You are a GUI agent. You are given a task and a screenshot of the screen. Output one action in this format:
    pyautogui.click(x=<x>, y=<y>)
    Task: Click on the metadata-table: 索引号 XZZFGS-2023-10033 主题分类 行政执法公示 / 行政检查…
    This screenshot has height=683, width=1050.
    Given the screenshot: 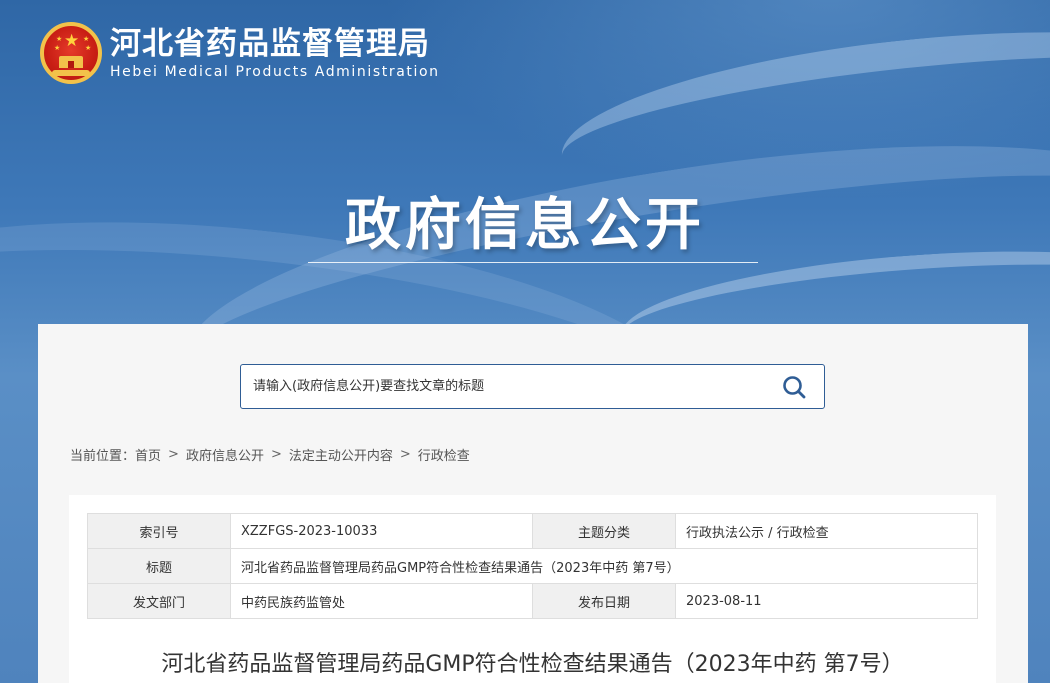 What is the action you would take?
    pyautogui.click(x=532, y=566)
    